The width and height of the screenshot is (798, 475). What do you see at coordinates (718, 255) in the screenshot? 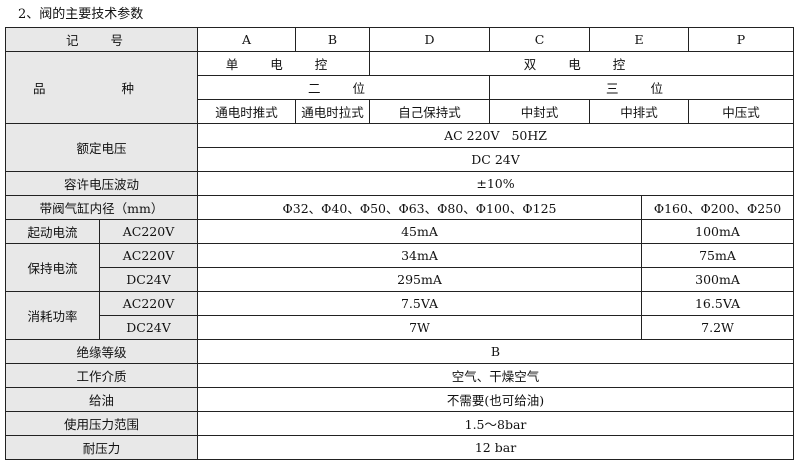
I see `hold-current-ac-large: 75mA` at bounding box center [718, 255].